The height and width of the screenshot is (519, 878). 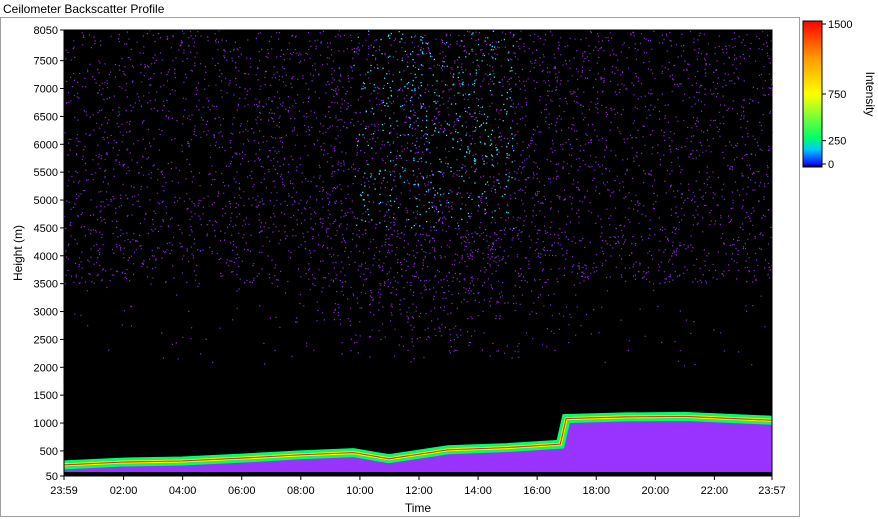 What do you see at coordinates (360, 491) in the screenshot?
I see `x-tick-label: 10:00` at bounding box center [360, 491].